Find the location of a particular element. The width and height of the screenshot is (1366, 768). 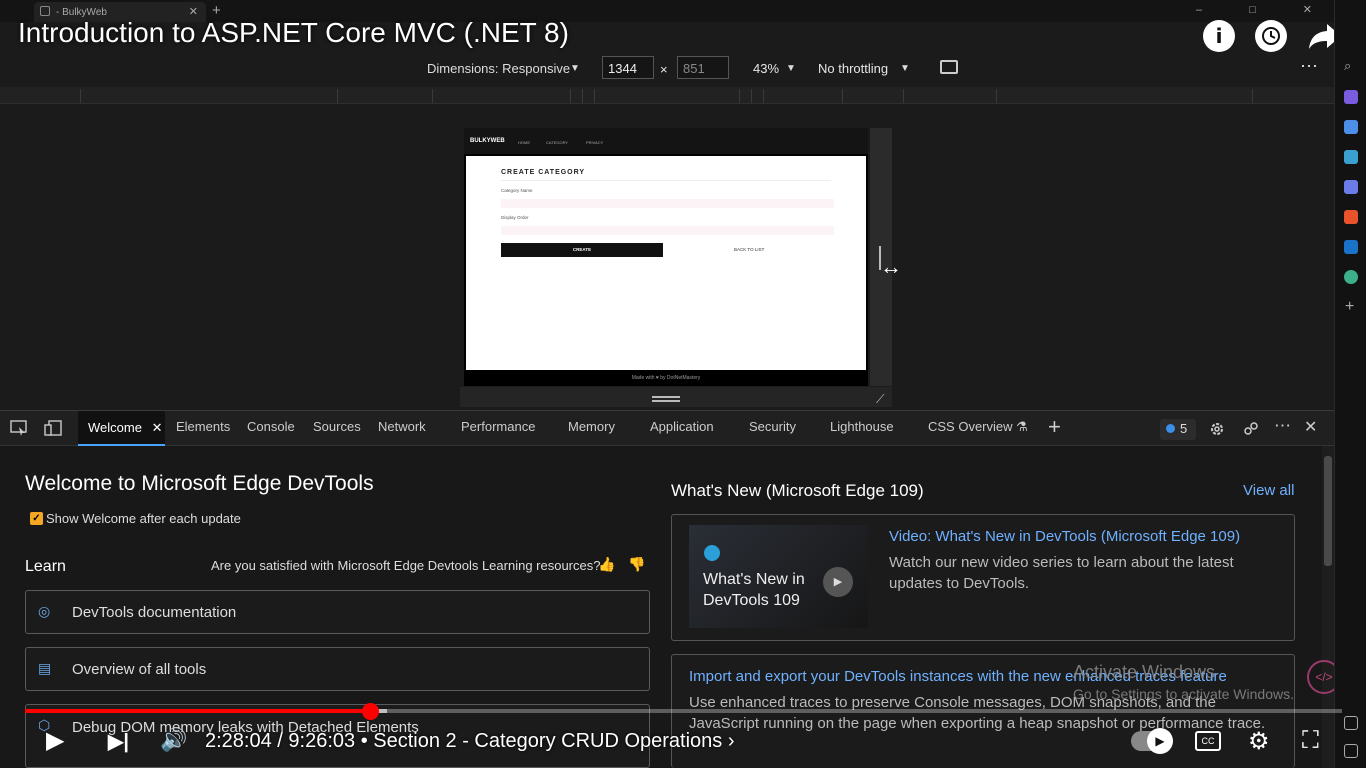

learn-item-label: DevTools documentation is located at coordinates (154, 612).